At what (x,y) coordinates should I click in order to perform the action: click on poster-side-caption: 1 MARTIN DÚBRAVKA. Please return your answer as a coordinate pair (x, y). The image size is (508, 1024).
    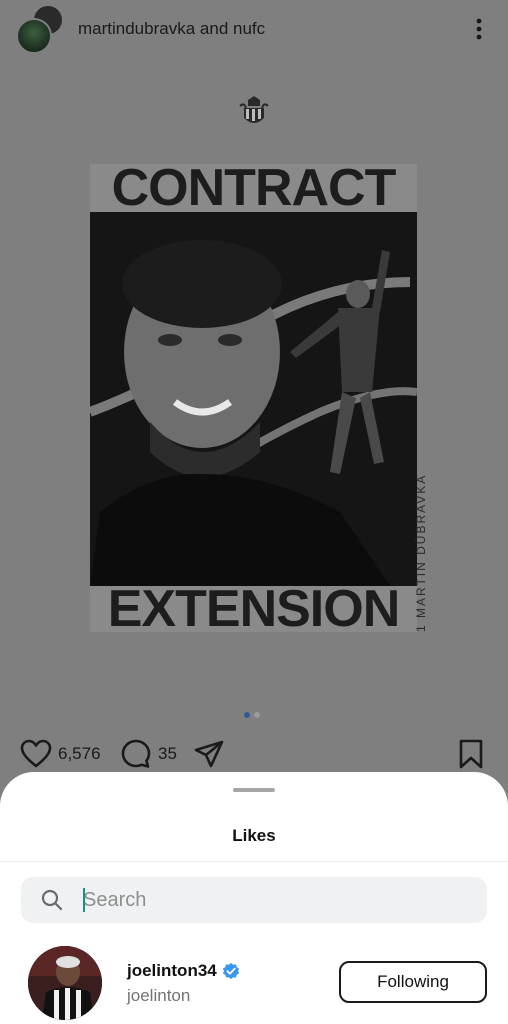
    Looking at the image, I should click on (421, 552).